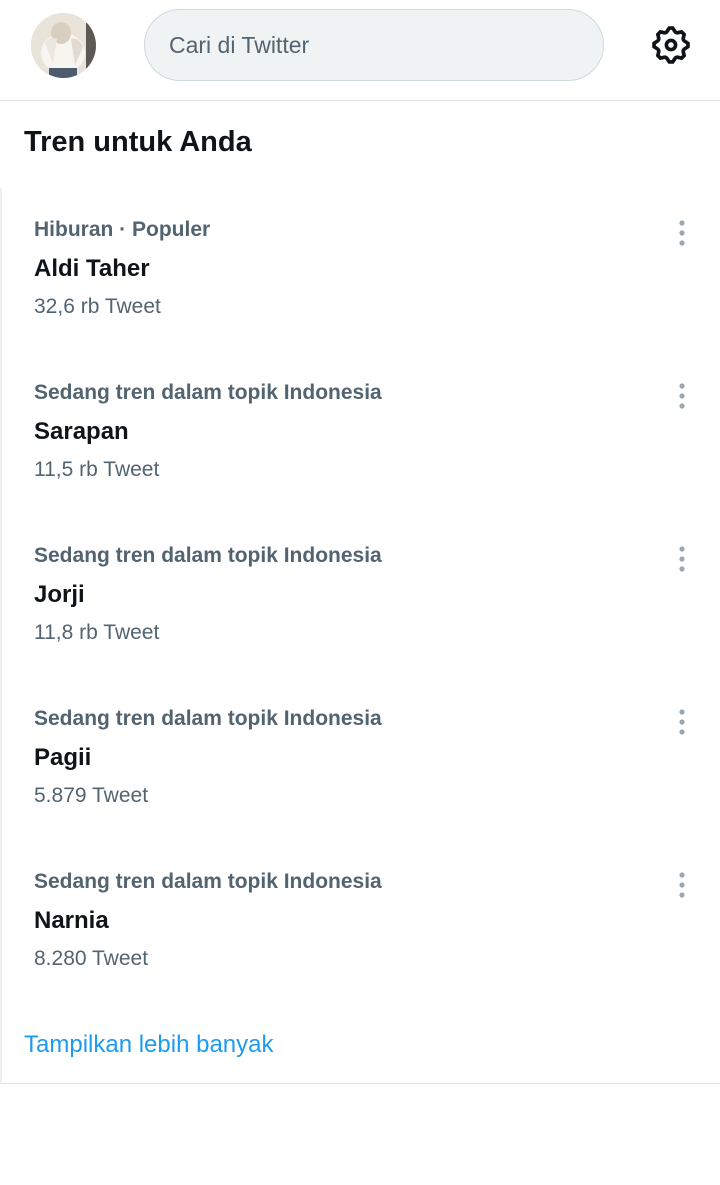 Image resolution: width=720 pixels, height=1185 pixels. I want to click on profile-avatar-icon, so click(63, 45).